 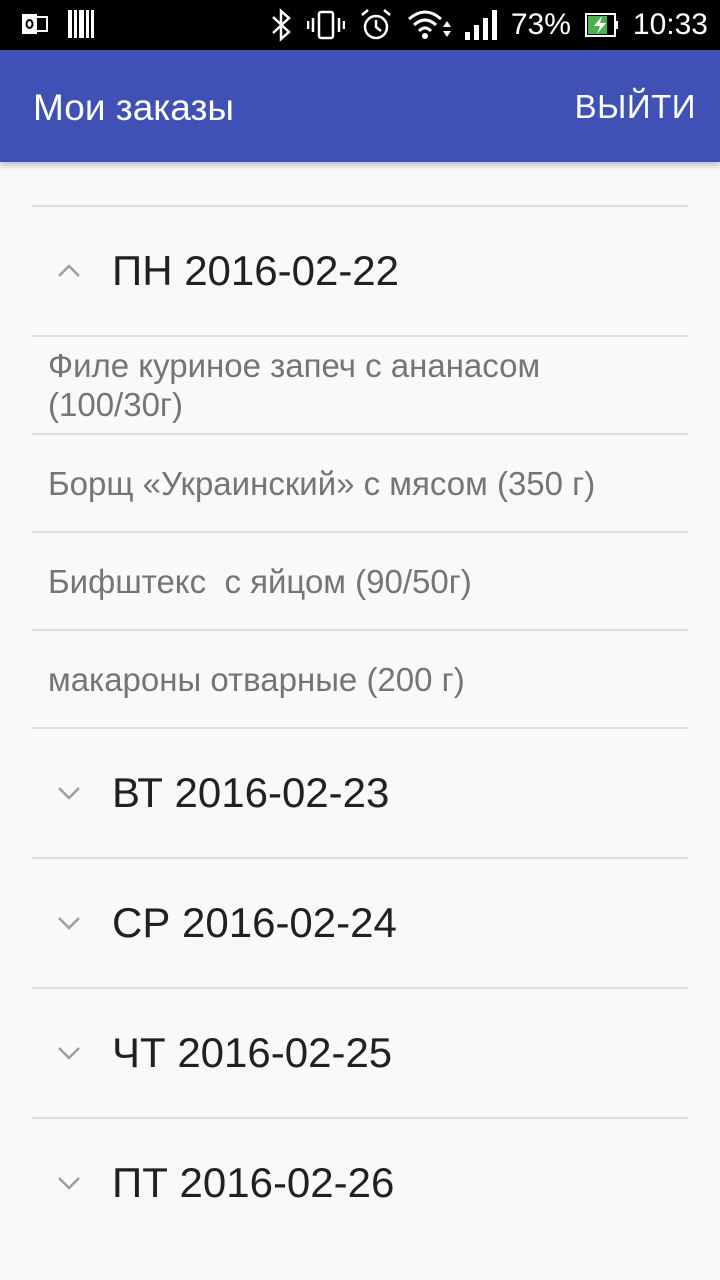 I want to click on logout-button: ВЫЙТИ, so click(x=635, y=107).